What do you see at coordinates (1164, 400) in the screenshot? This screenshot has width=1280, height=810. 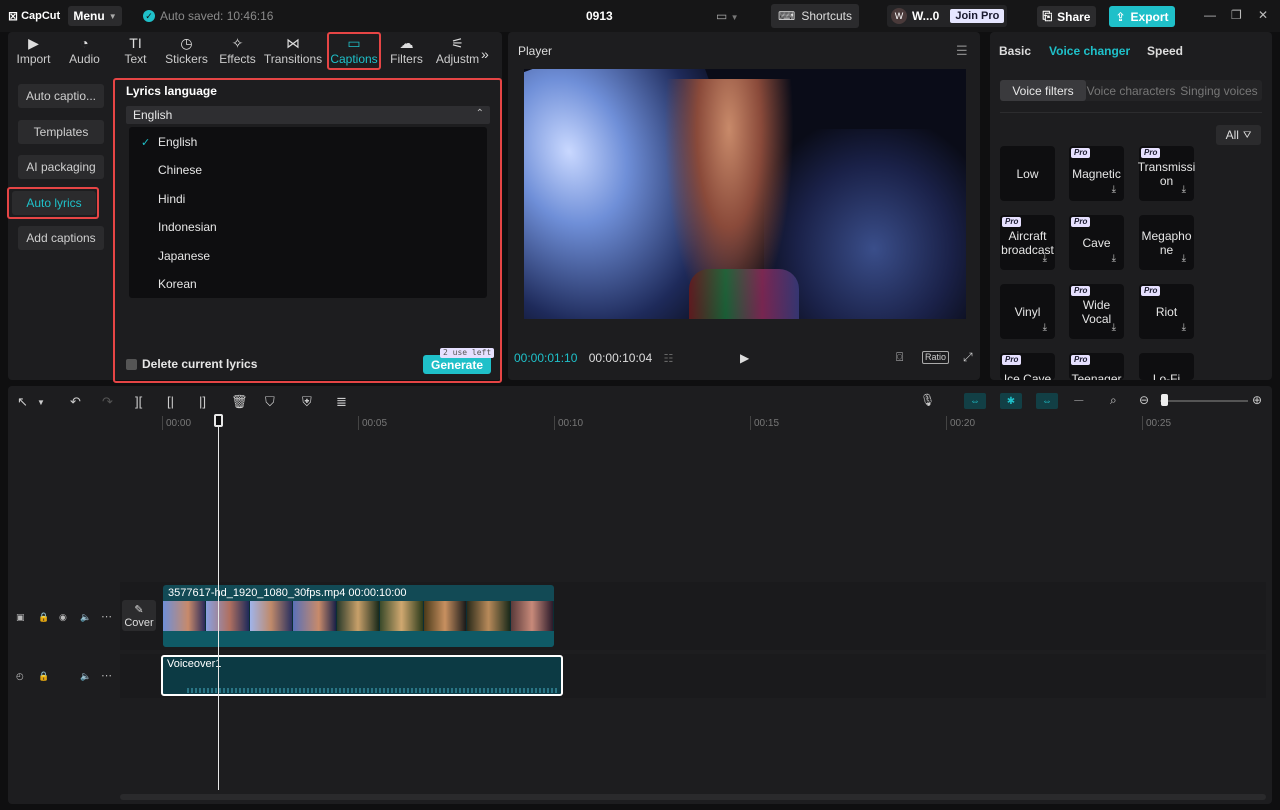 I see `zoom-slider-handle` at bounding box center [1164, 400].